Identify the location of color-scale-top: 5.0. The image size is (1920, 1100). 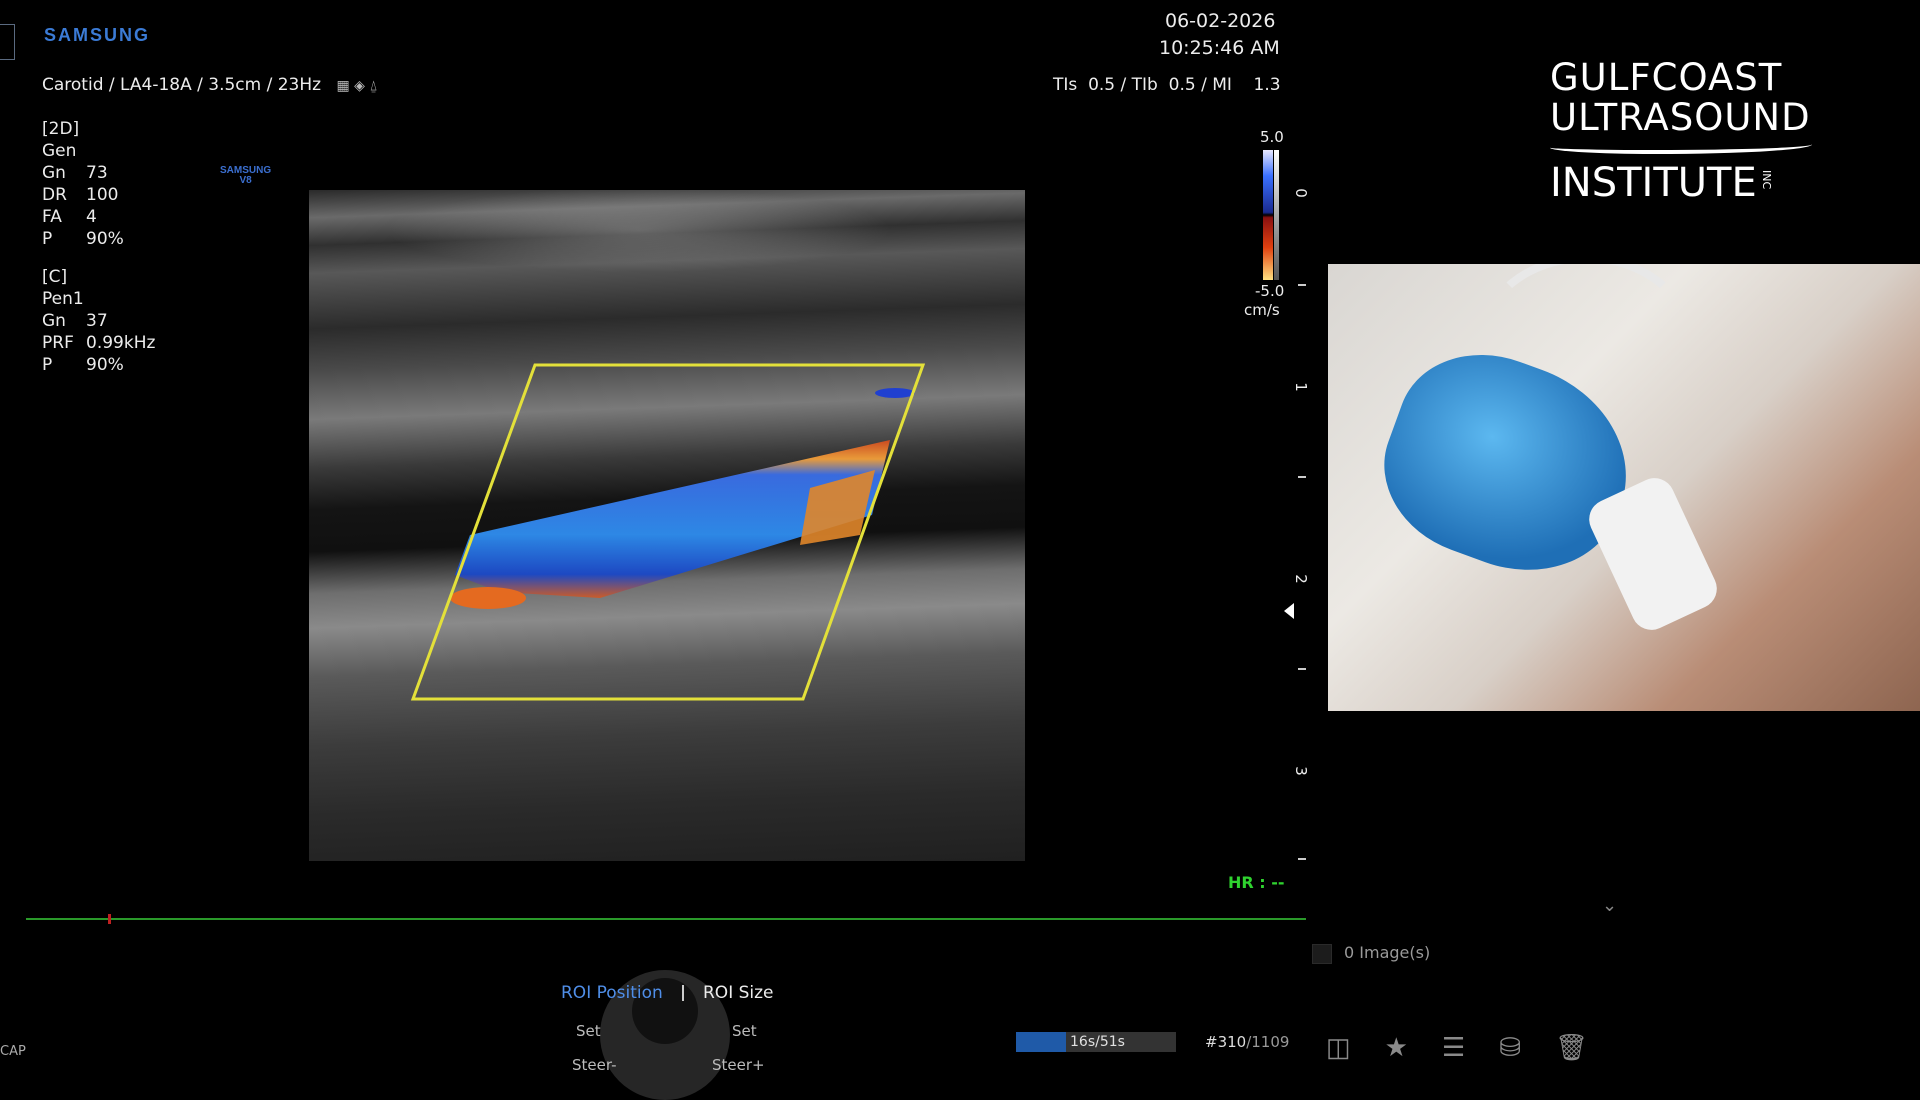
(1272, 137).